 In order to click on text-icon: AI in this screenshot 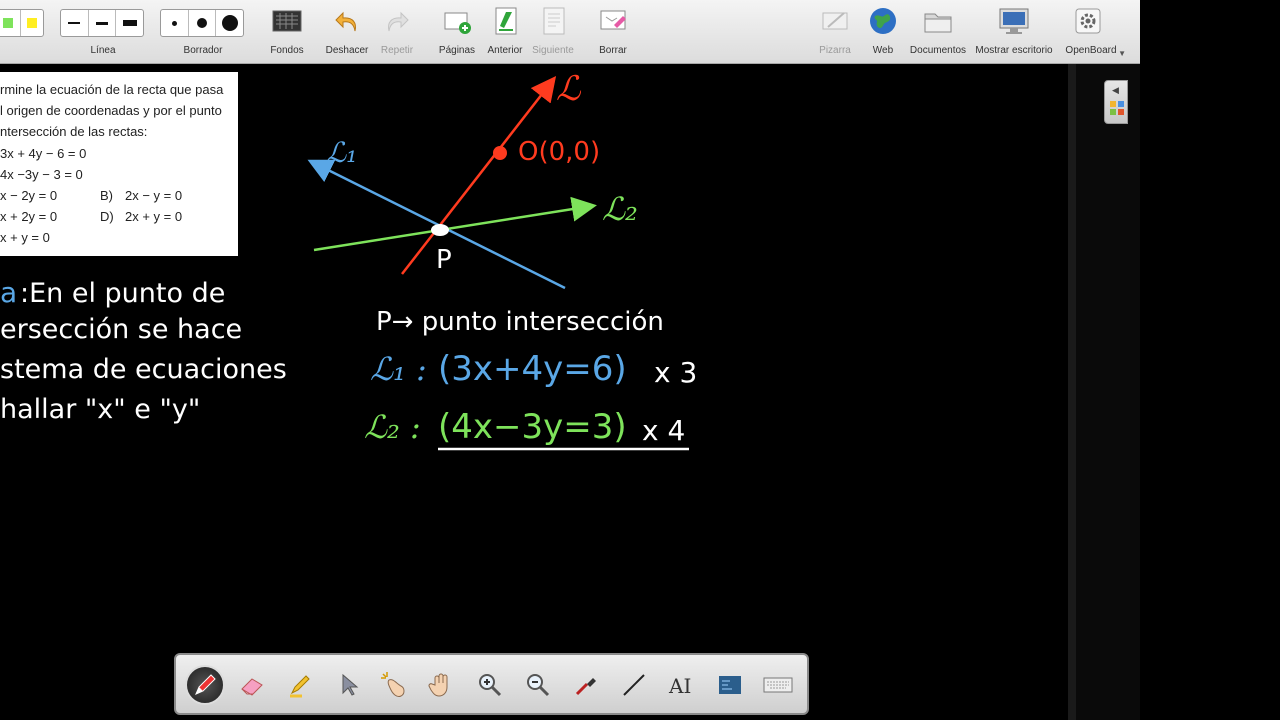, I will do `click(679, 686)`.